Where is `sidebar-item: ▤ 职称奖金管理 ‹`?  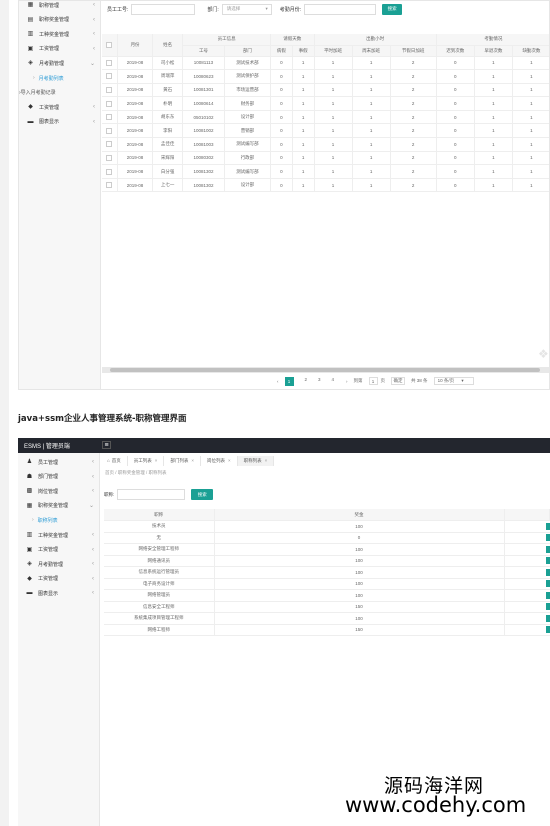
sidebar-item: ▤ 职称奖金管理 ‹ is located at coordinates (60, 20).